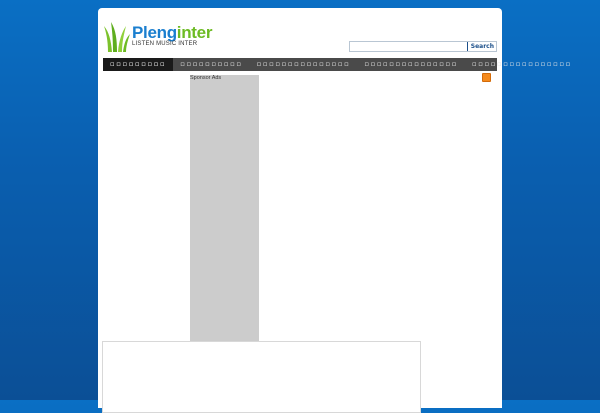  Describe the element at coordinates (138, 64) in the screenshot. I see `nav-item-1: ▫▫▫▫▫▫▫▫▫` at that location.